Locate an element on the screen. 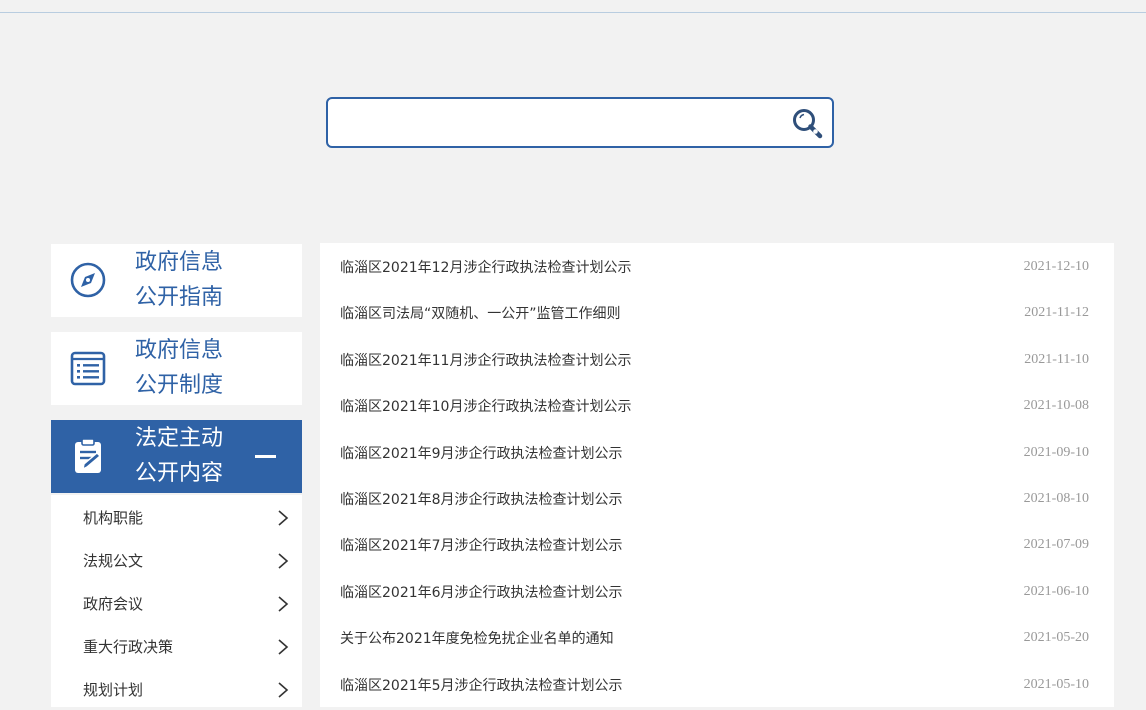 The image size is (1146, 710). subnav-item-label: 规划计划 is located at coordinates (113, 690).